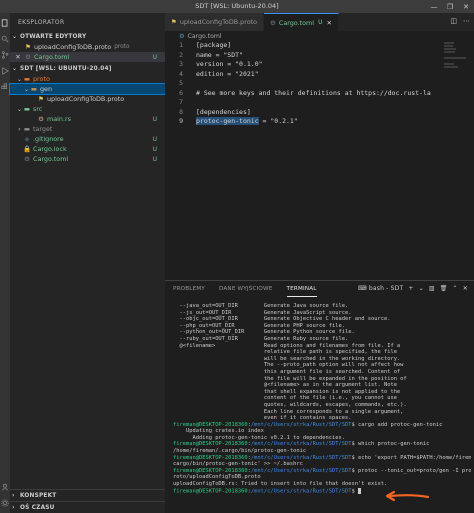  Describe the element at coordinates (227, 121) in the screenshot. I see `selected-token: protoc-gen-tonic` at that location.